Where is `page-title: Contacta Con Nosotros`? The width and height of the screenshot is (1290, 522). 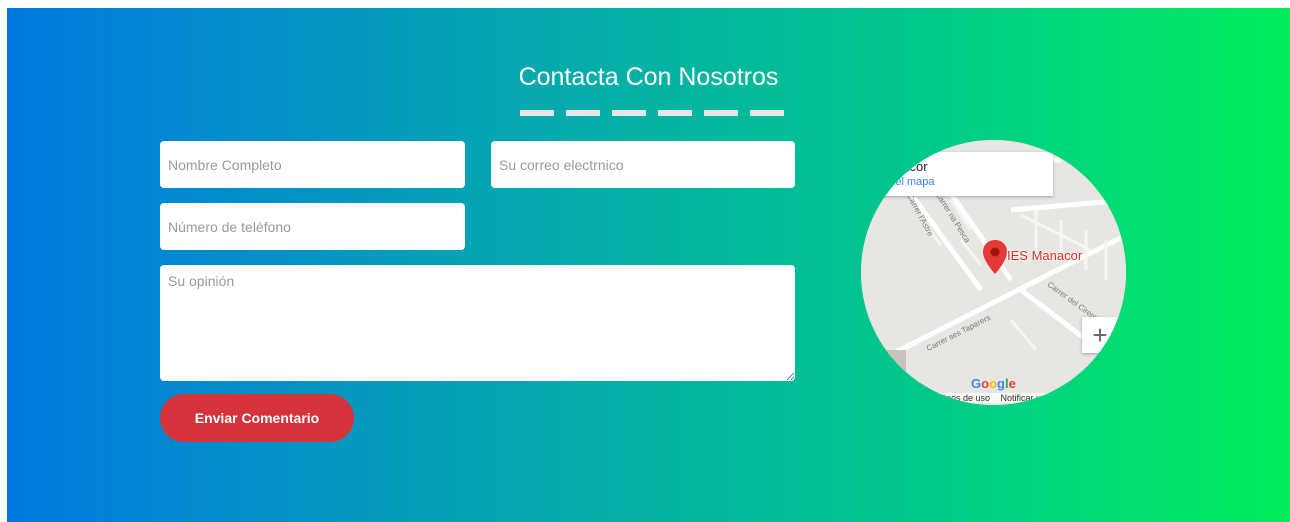
page-title: Contacta Con Nosotros is located at coordinates (648, 77).